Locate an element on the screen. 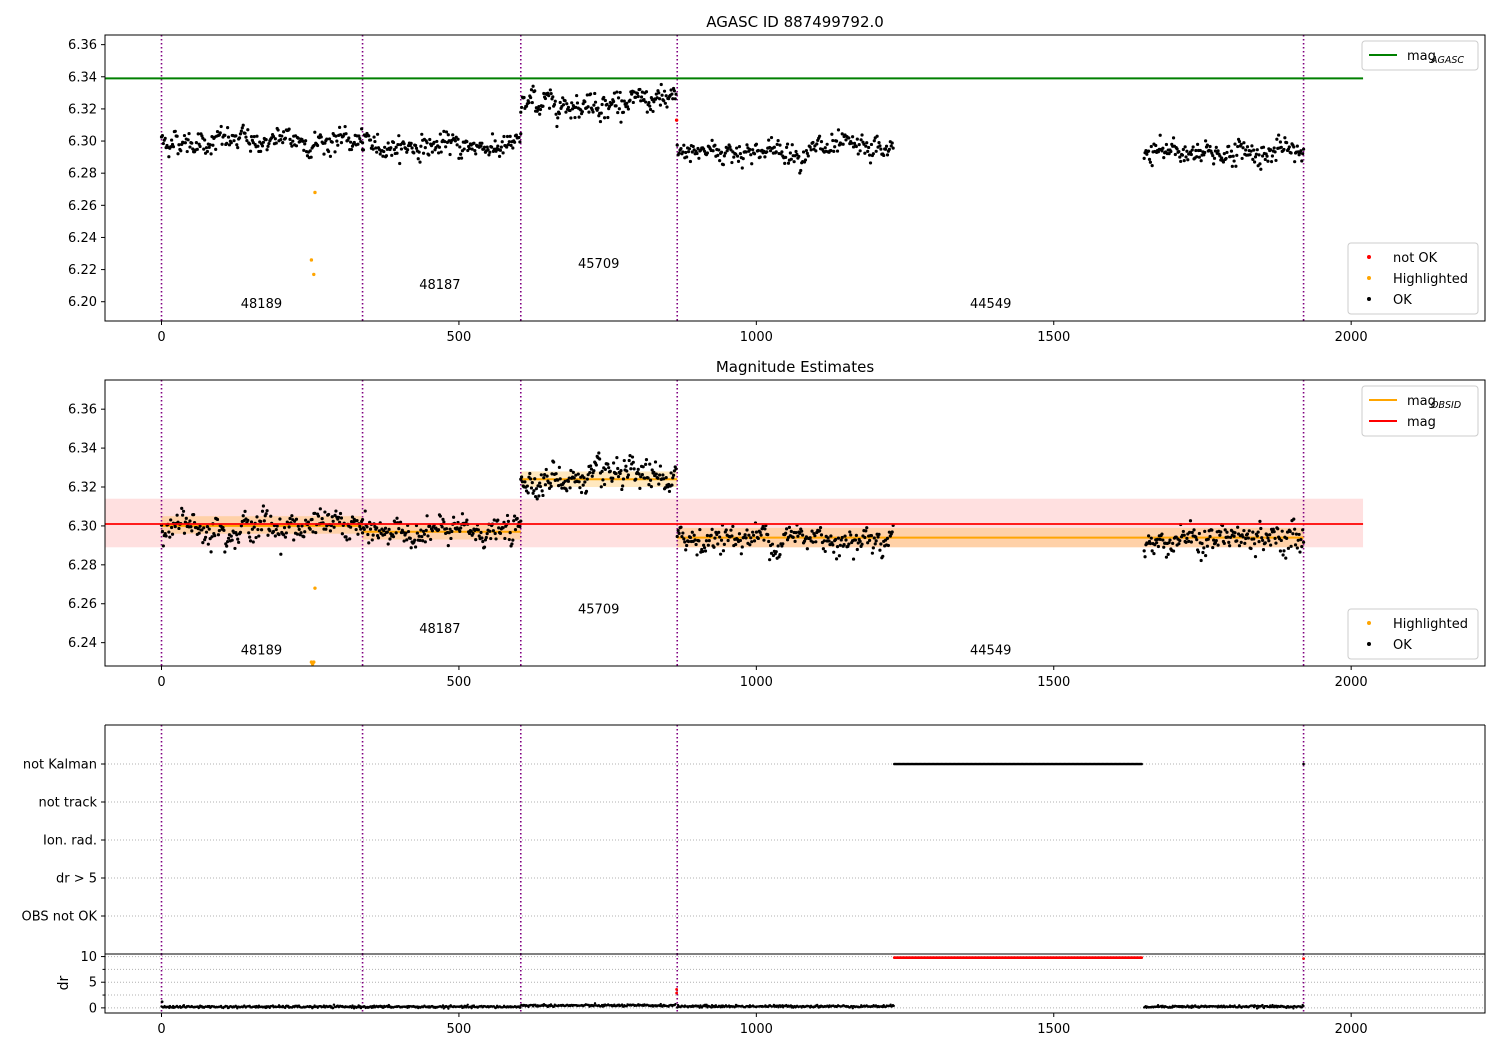  panel4-dr-point is located at coordinates (467, 1005).